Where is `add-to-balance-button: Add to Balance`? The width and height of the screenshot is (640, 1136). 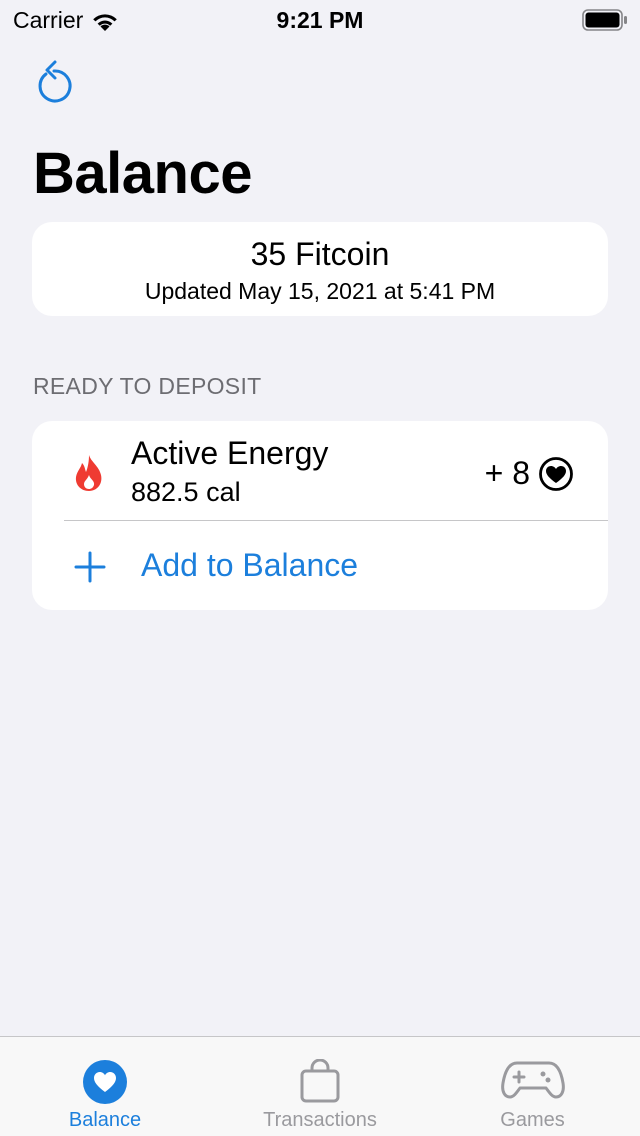 add-to-balance-button: Add to Balance is located at coordinates (320, 565).